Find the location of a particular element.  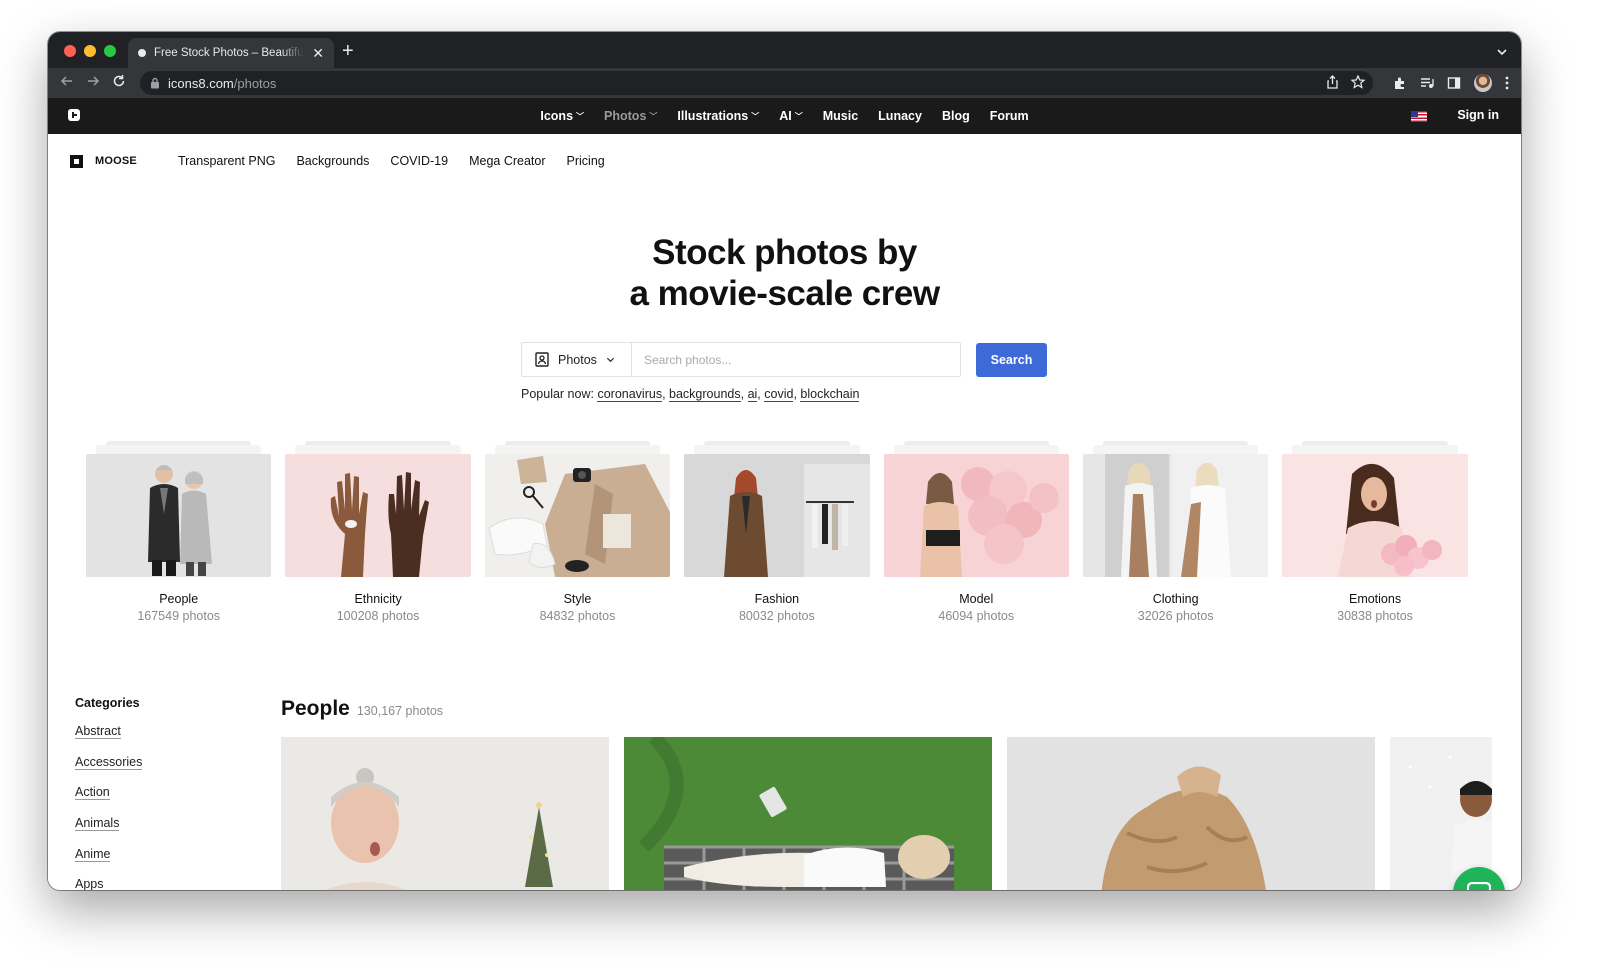

clothing-photo is located at coordinates (1186, 515).